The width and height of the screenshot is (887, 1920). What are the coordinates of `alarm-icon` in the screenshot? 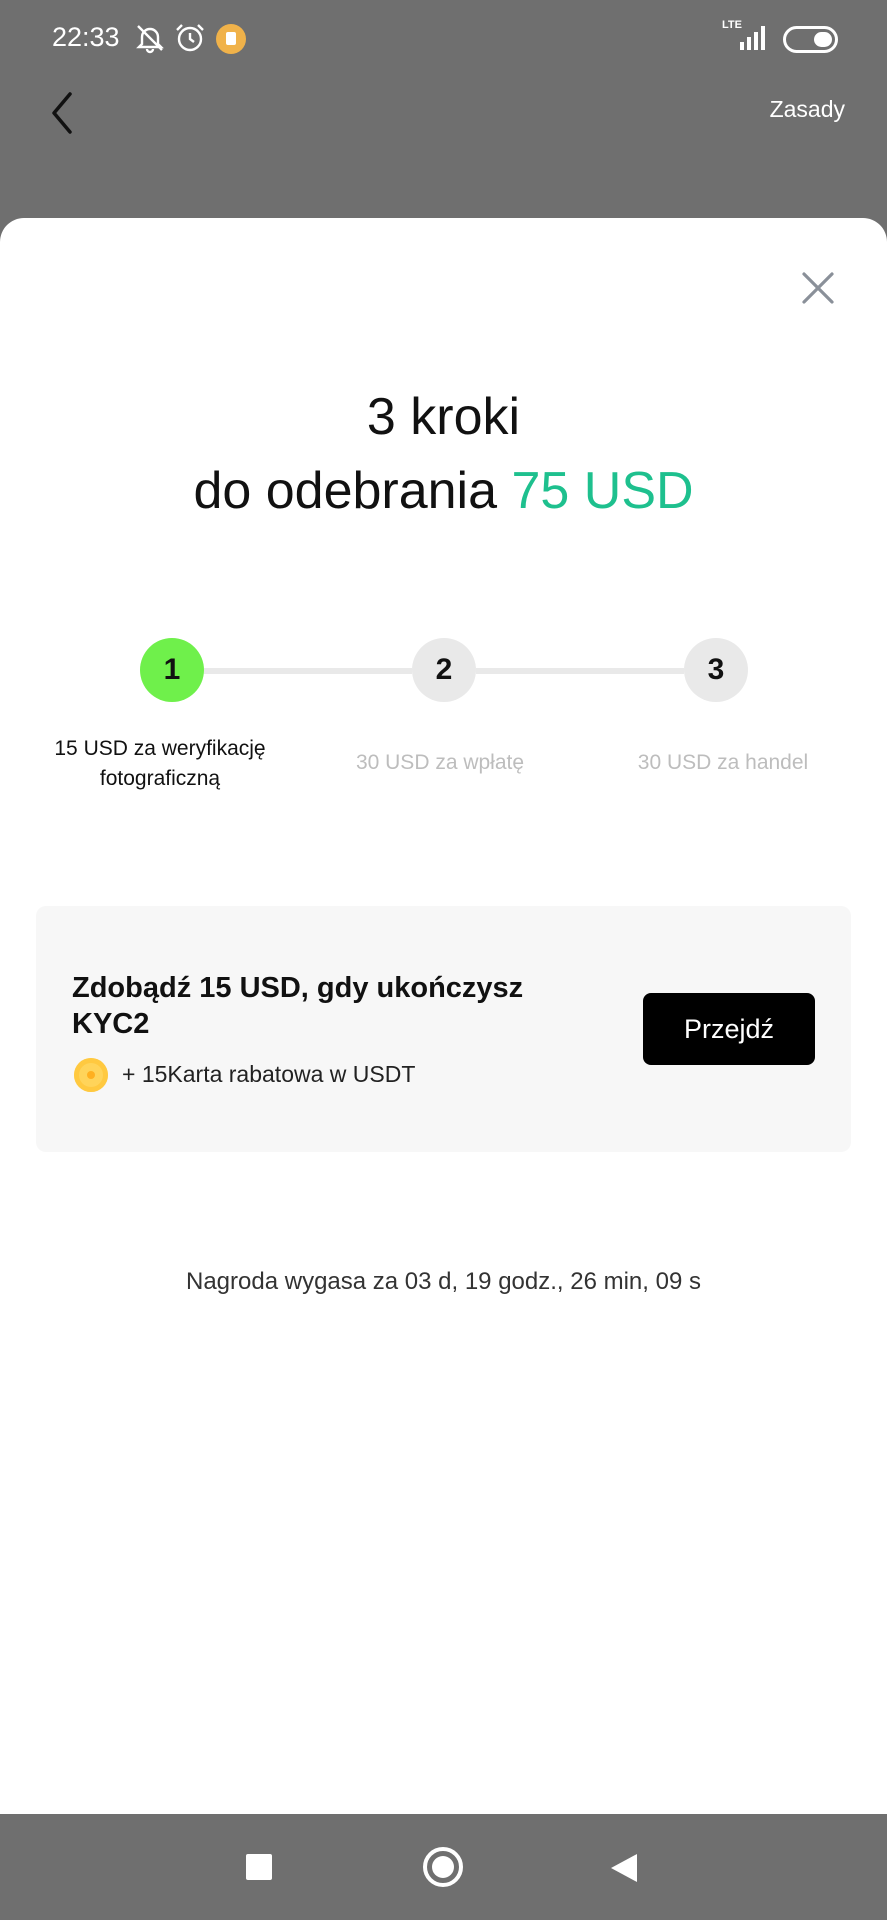 It's located at (190, 38).